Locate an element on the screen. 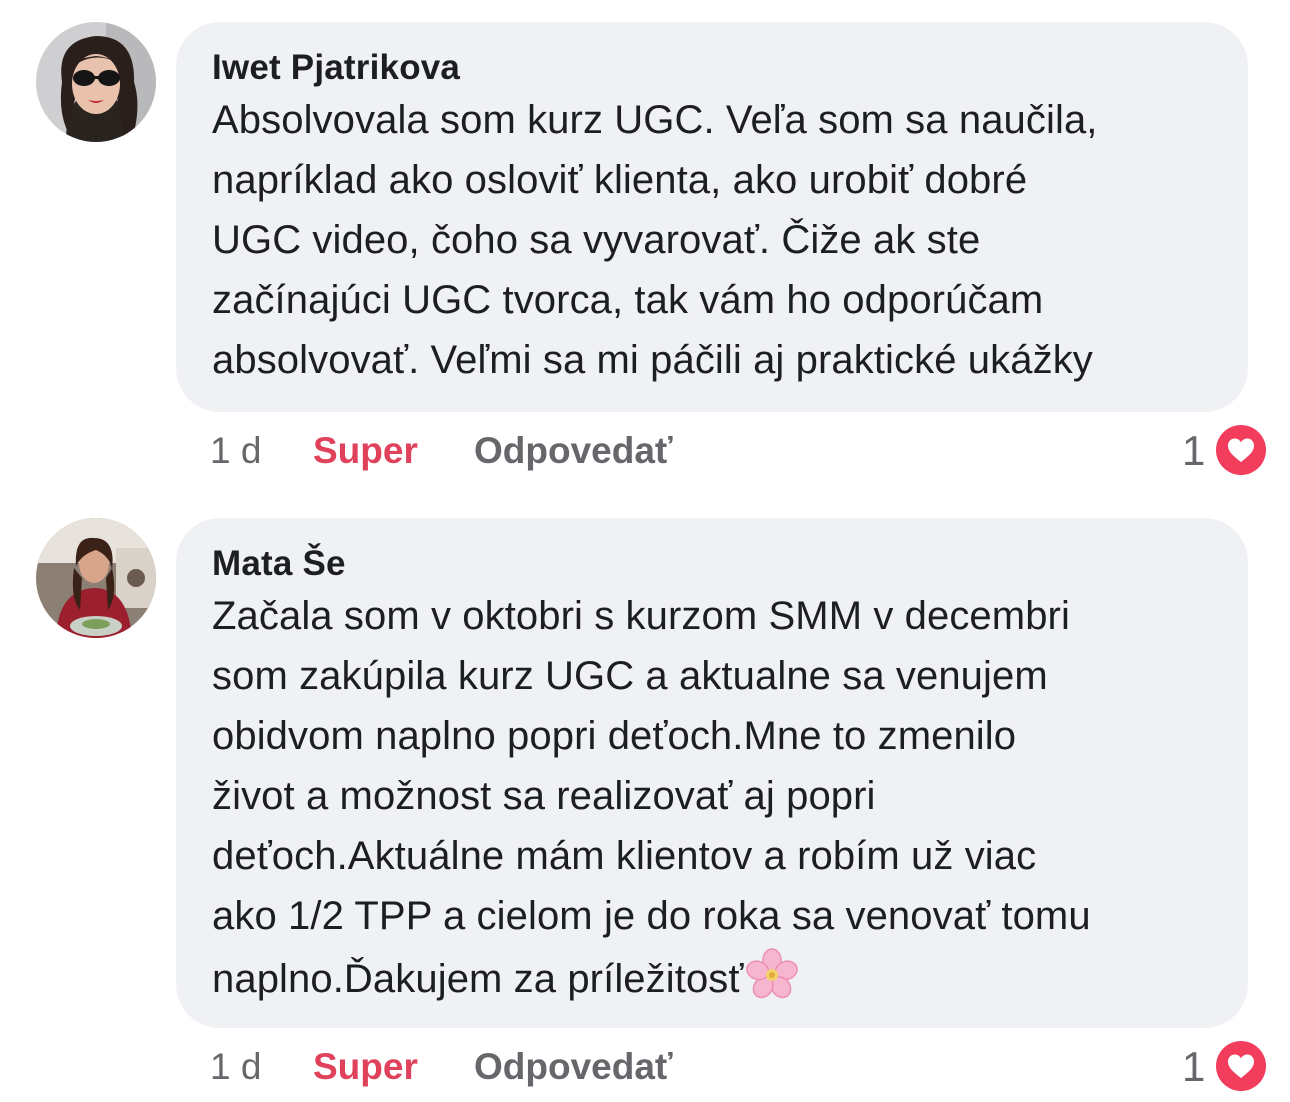  comment-author: Mata Še is located at coordinates (713, 564).